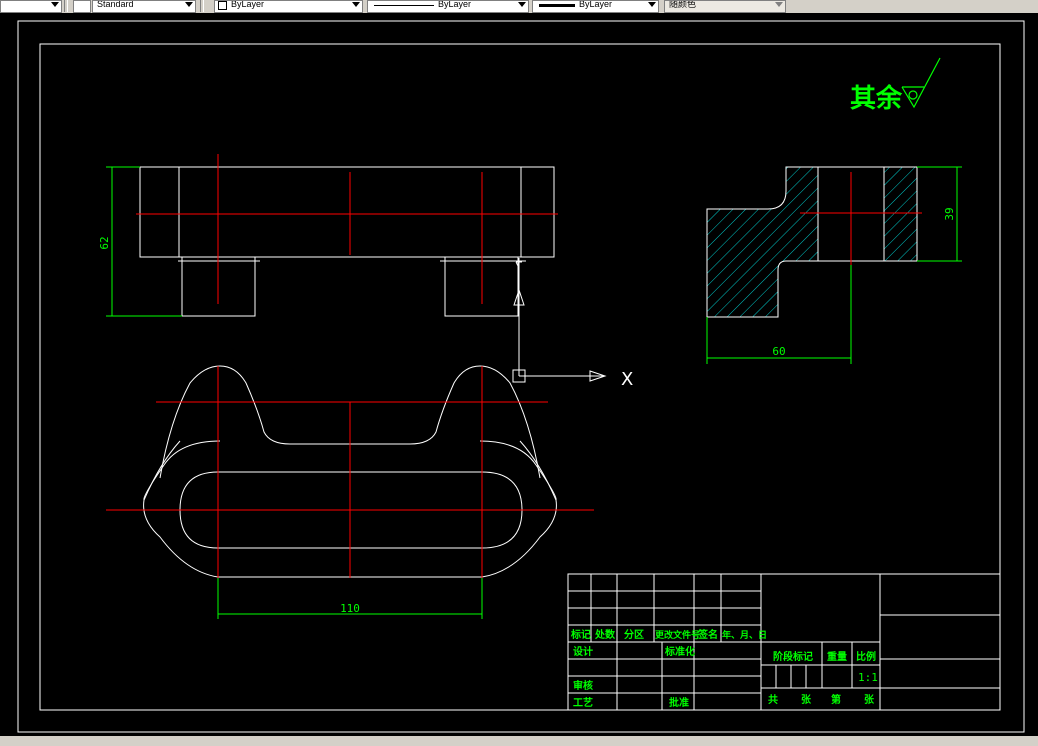 The height and width of the screenshot is (746, 1038). Describe the element at coordinates (634, 634) in the screenshot. I see `tb-fenqu: 分区` at that location.